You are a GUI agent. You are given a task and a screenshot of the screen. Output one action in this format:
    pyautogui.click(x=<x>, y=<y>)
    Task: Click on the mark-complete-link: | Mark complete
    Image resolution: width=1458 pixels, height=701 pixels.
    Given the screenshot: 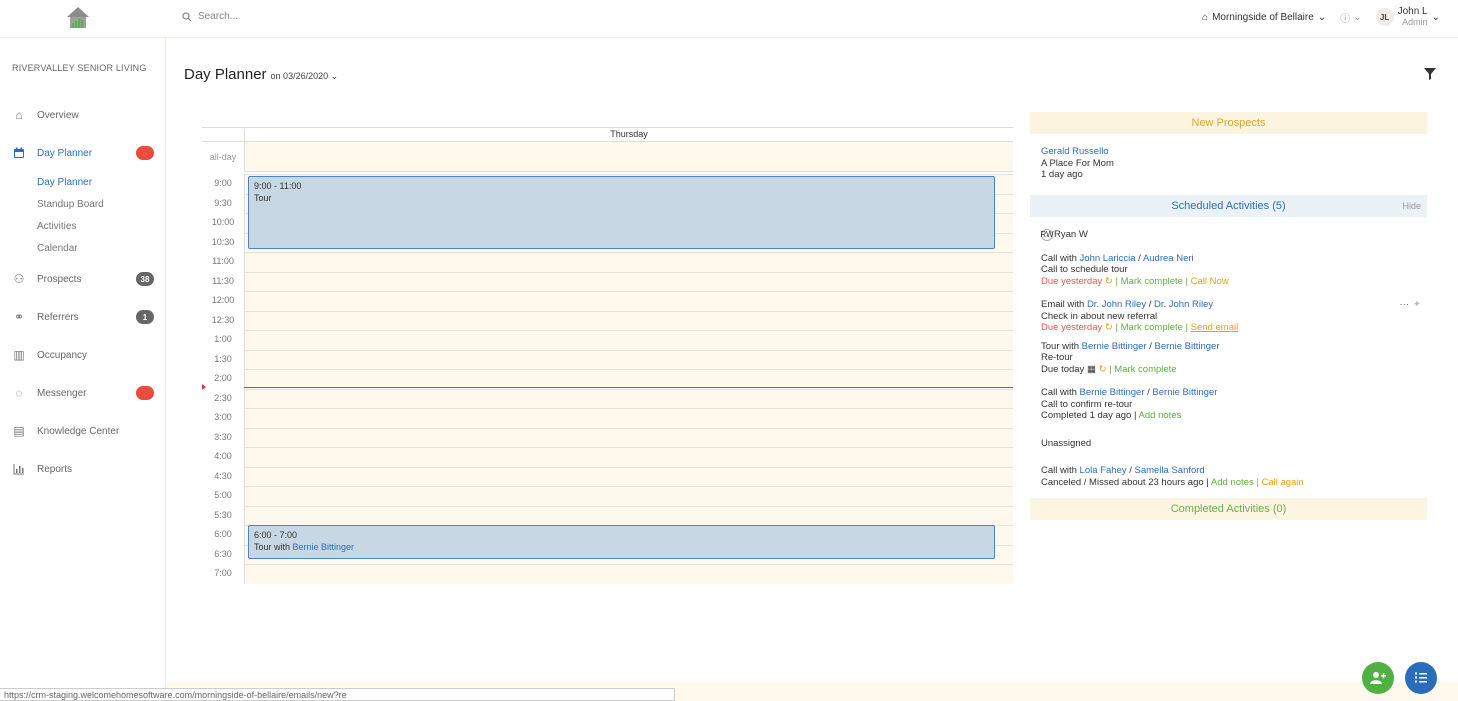 What is the action you would take?
    pyautogui.click(x=1142, y=369)
    